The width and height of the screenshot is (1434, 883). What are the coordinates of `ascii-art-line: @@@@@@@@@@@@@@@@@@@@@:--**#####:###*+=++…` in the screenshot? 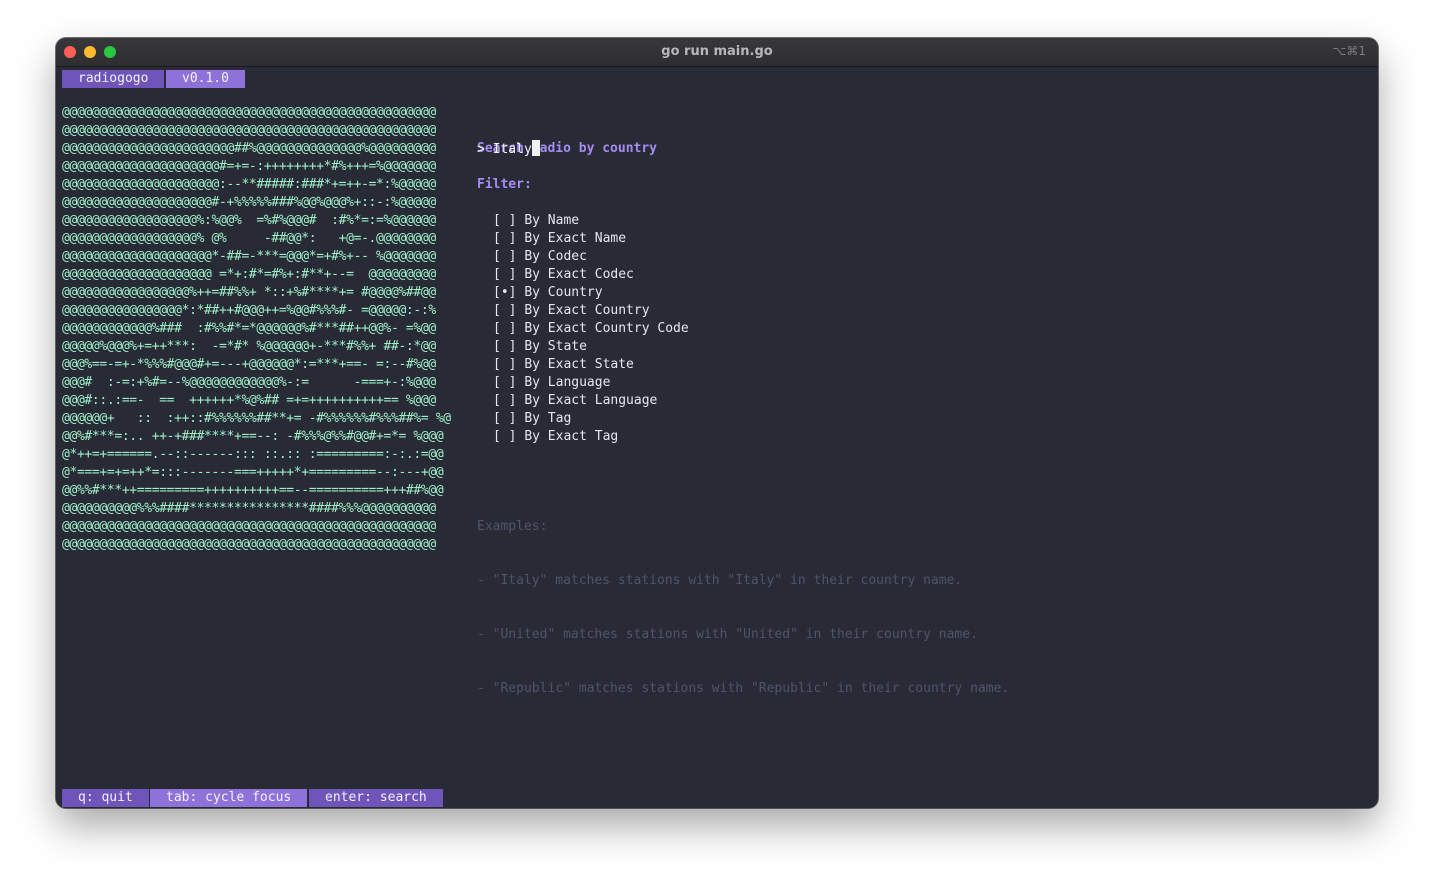 It's located at (249, 184).